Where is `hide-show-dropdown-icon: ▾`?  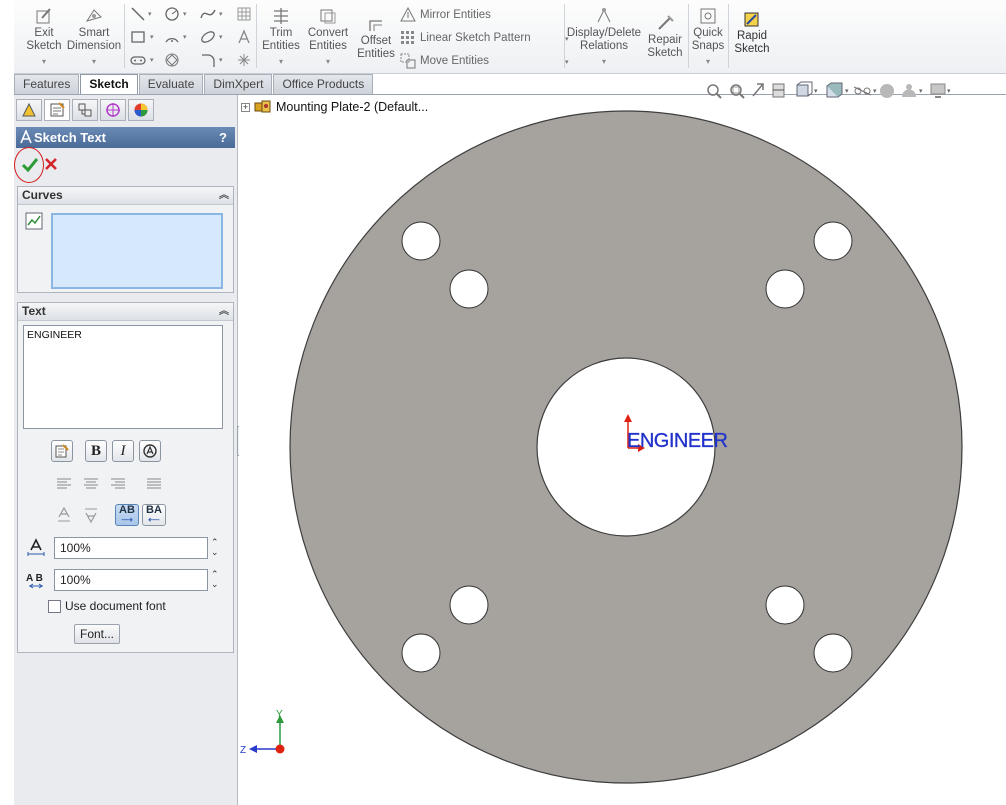 hide-show-dropdown-icon: ▾ is located at coordinates (875, 91).